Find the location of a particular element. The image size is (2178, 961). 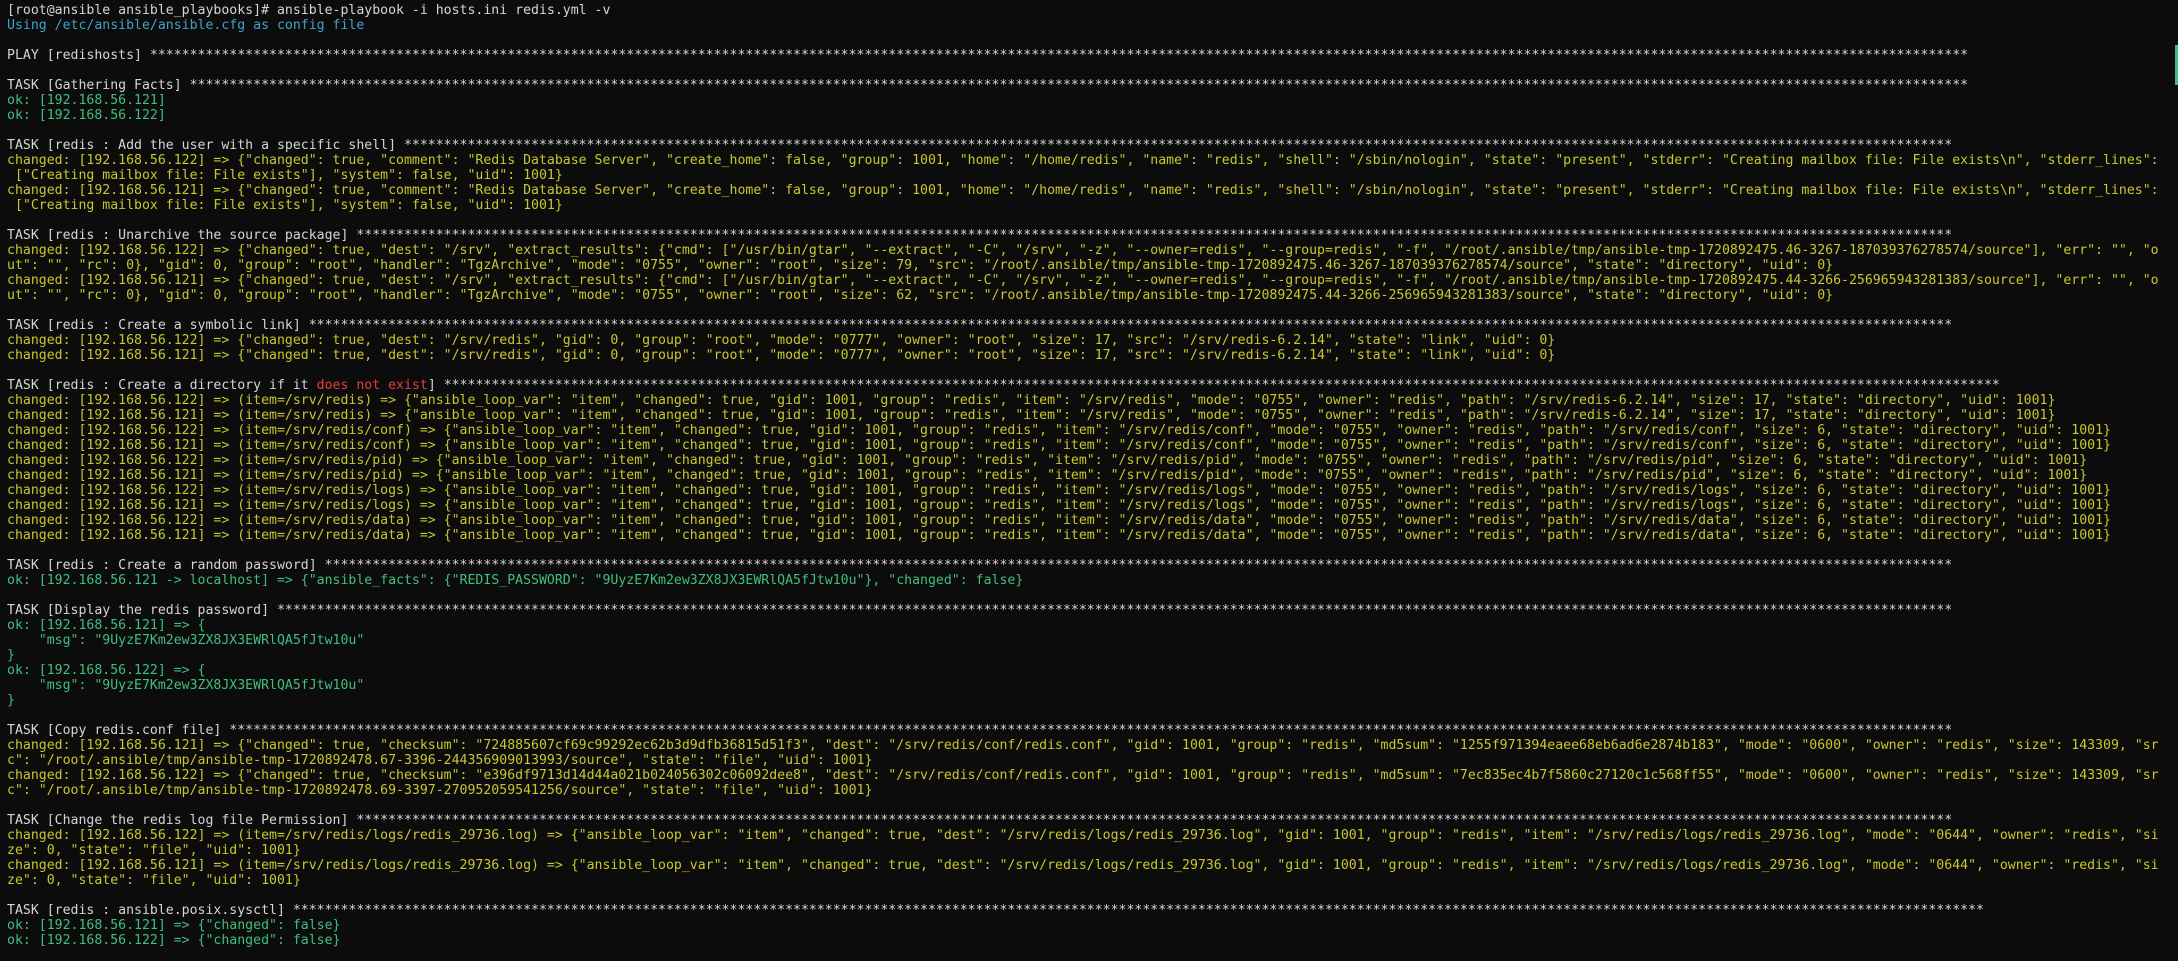

terminal-text: ok: [192.168.56.121] => { is located at coordinates (106, 625).